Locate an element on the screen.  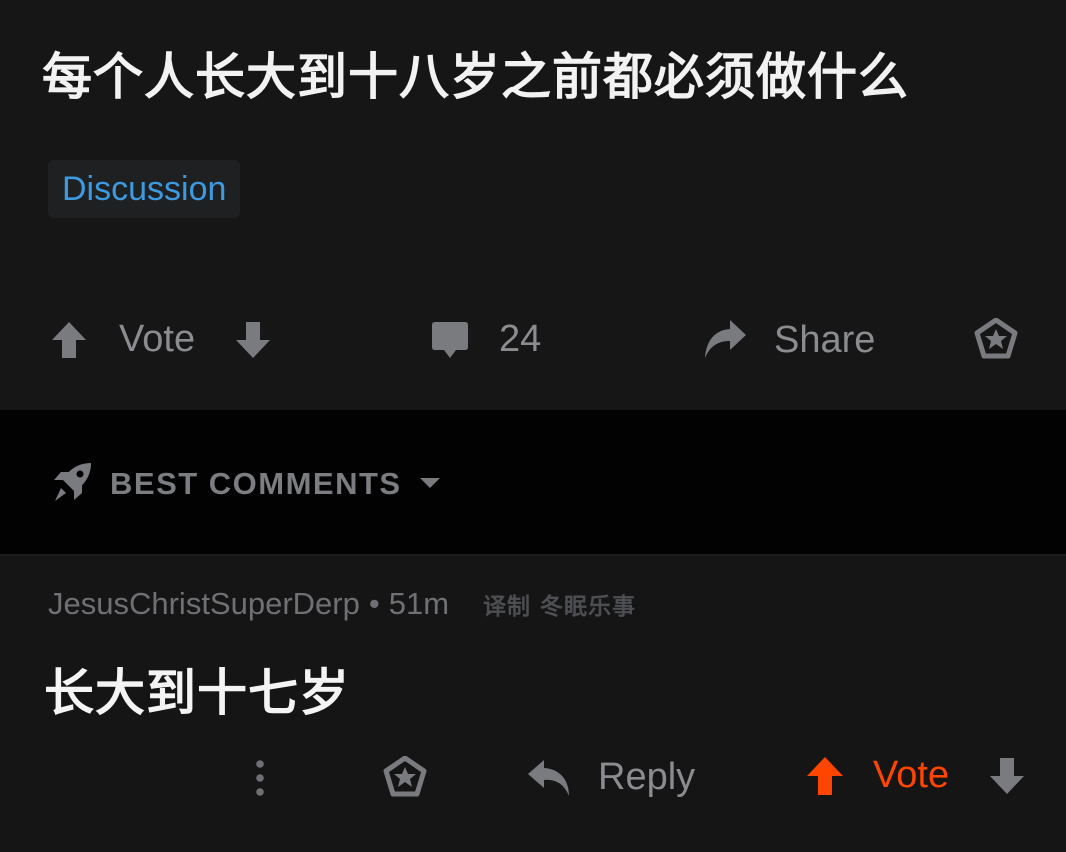
comment-action-bar: Reply Vote is located at coordinates (533, 782).